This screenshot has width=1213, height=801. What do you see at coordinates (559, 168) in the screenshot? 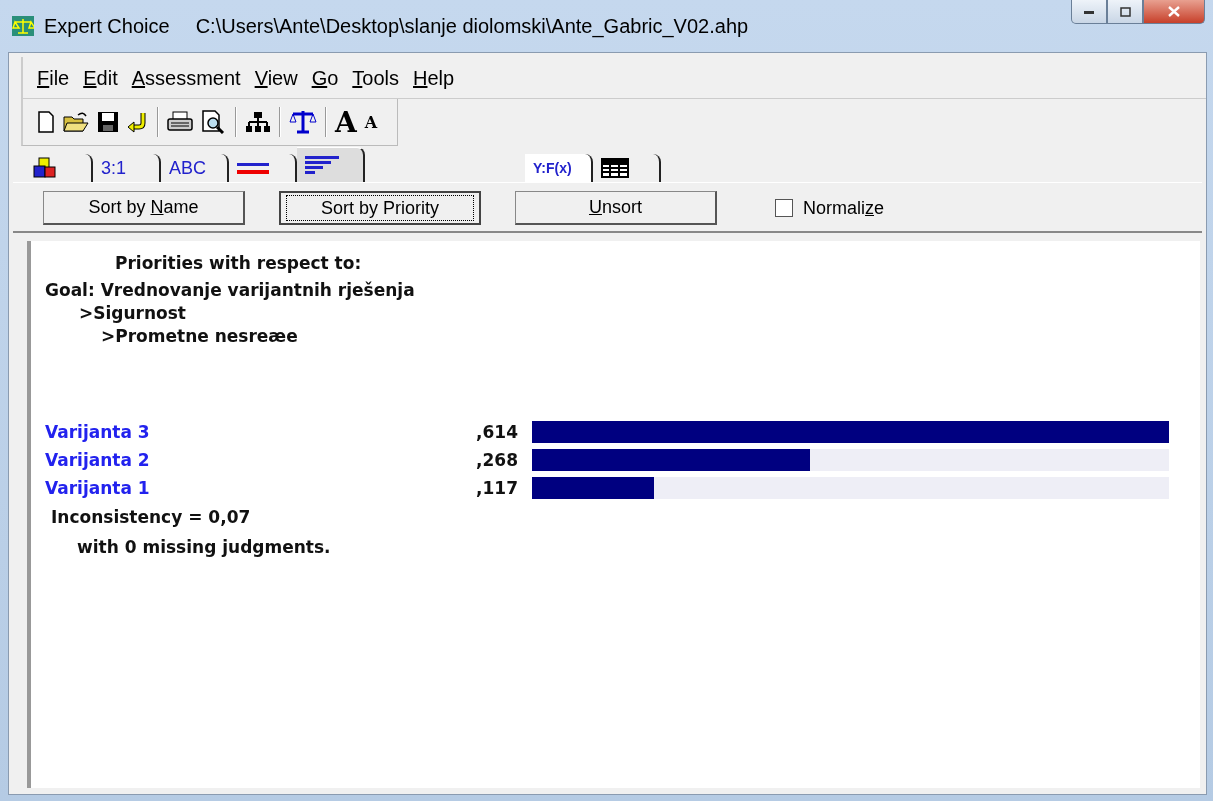
I see `view-tab: Y:F(x)` at bounding box center [559, 168].